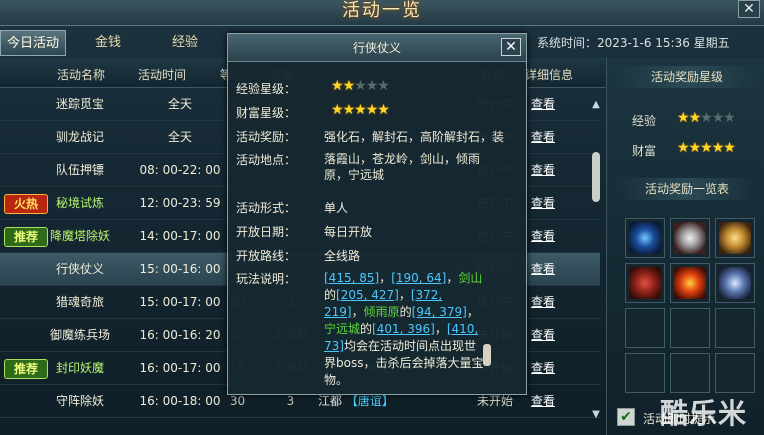 Image resolution: width=764 pixels, height=435 pixels. What do you see at coordinates (487, 355) in the screenshot?
I see `popup-scroll-thumb` at bounding box center [487, 355].